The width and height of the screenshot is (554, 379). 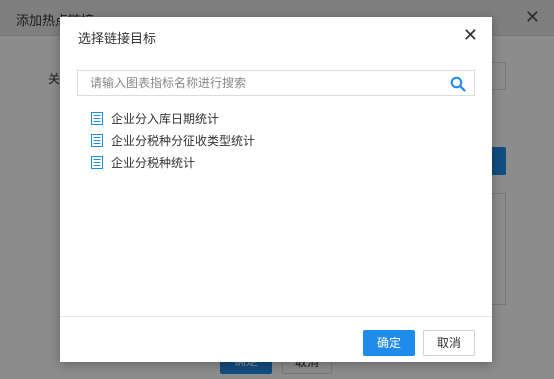 I want to click on list-item: 企业分税种统计, so click(x=173, y=162).